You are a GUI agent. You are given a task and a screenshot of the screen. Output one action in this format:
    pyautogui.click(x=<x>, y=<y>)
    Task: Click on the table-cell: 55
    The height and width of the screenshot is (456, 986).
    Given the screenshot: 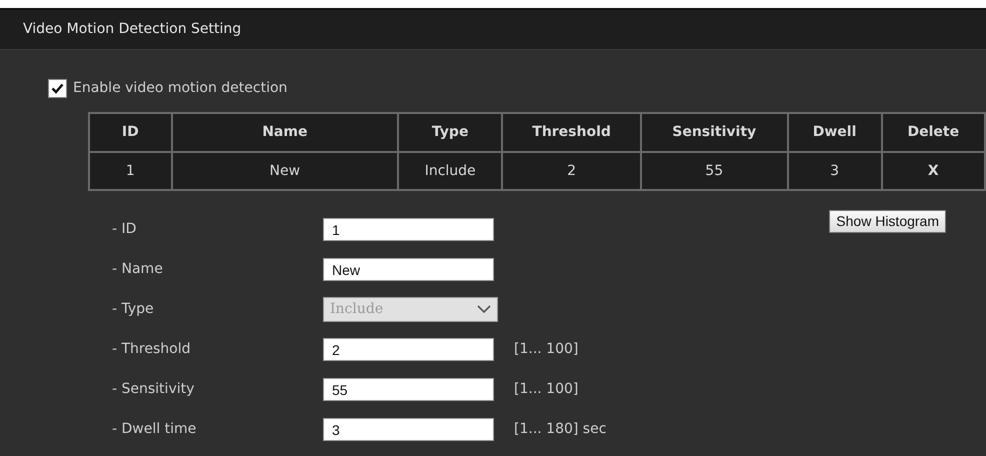 What is the action you would take?
    pyautogui.click(x=714, y=171)
    